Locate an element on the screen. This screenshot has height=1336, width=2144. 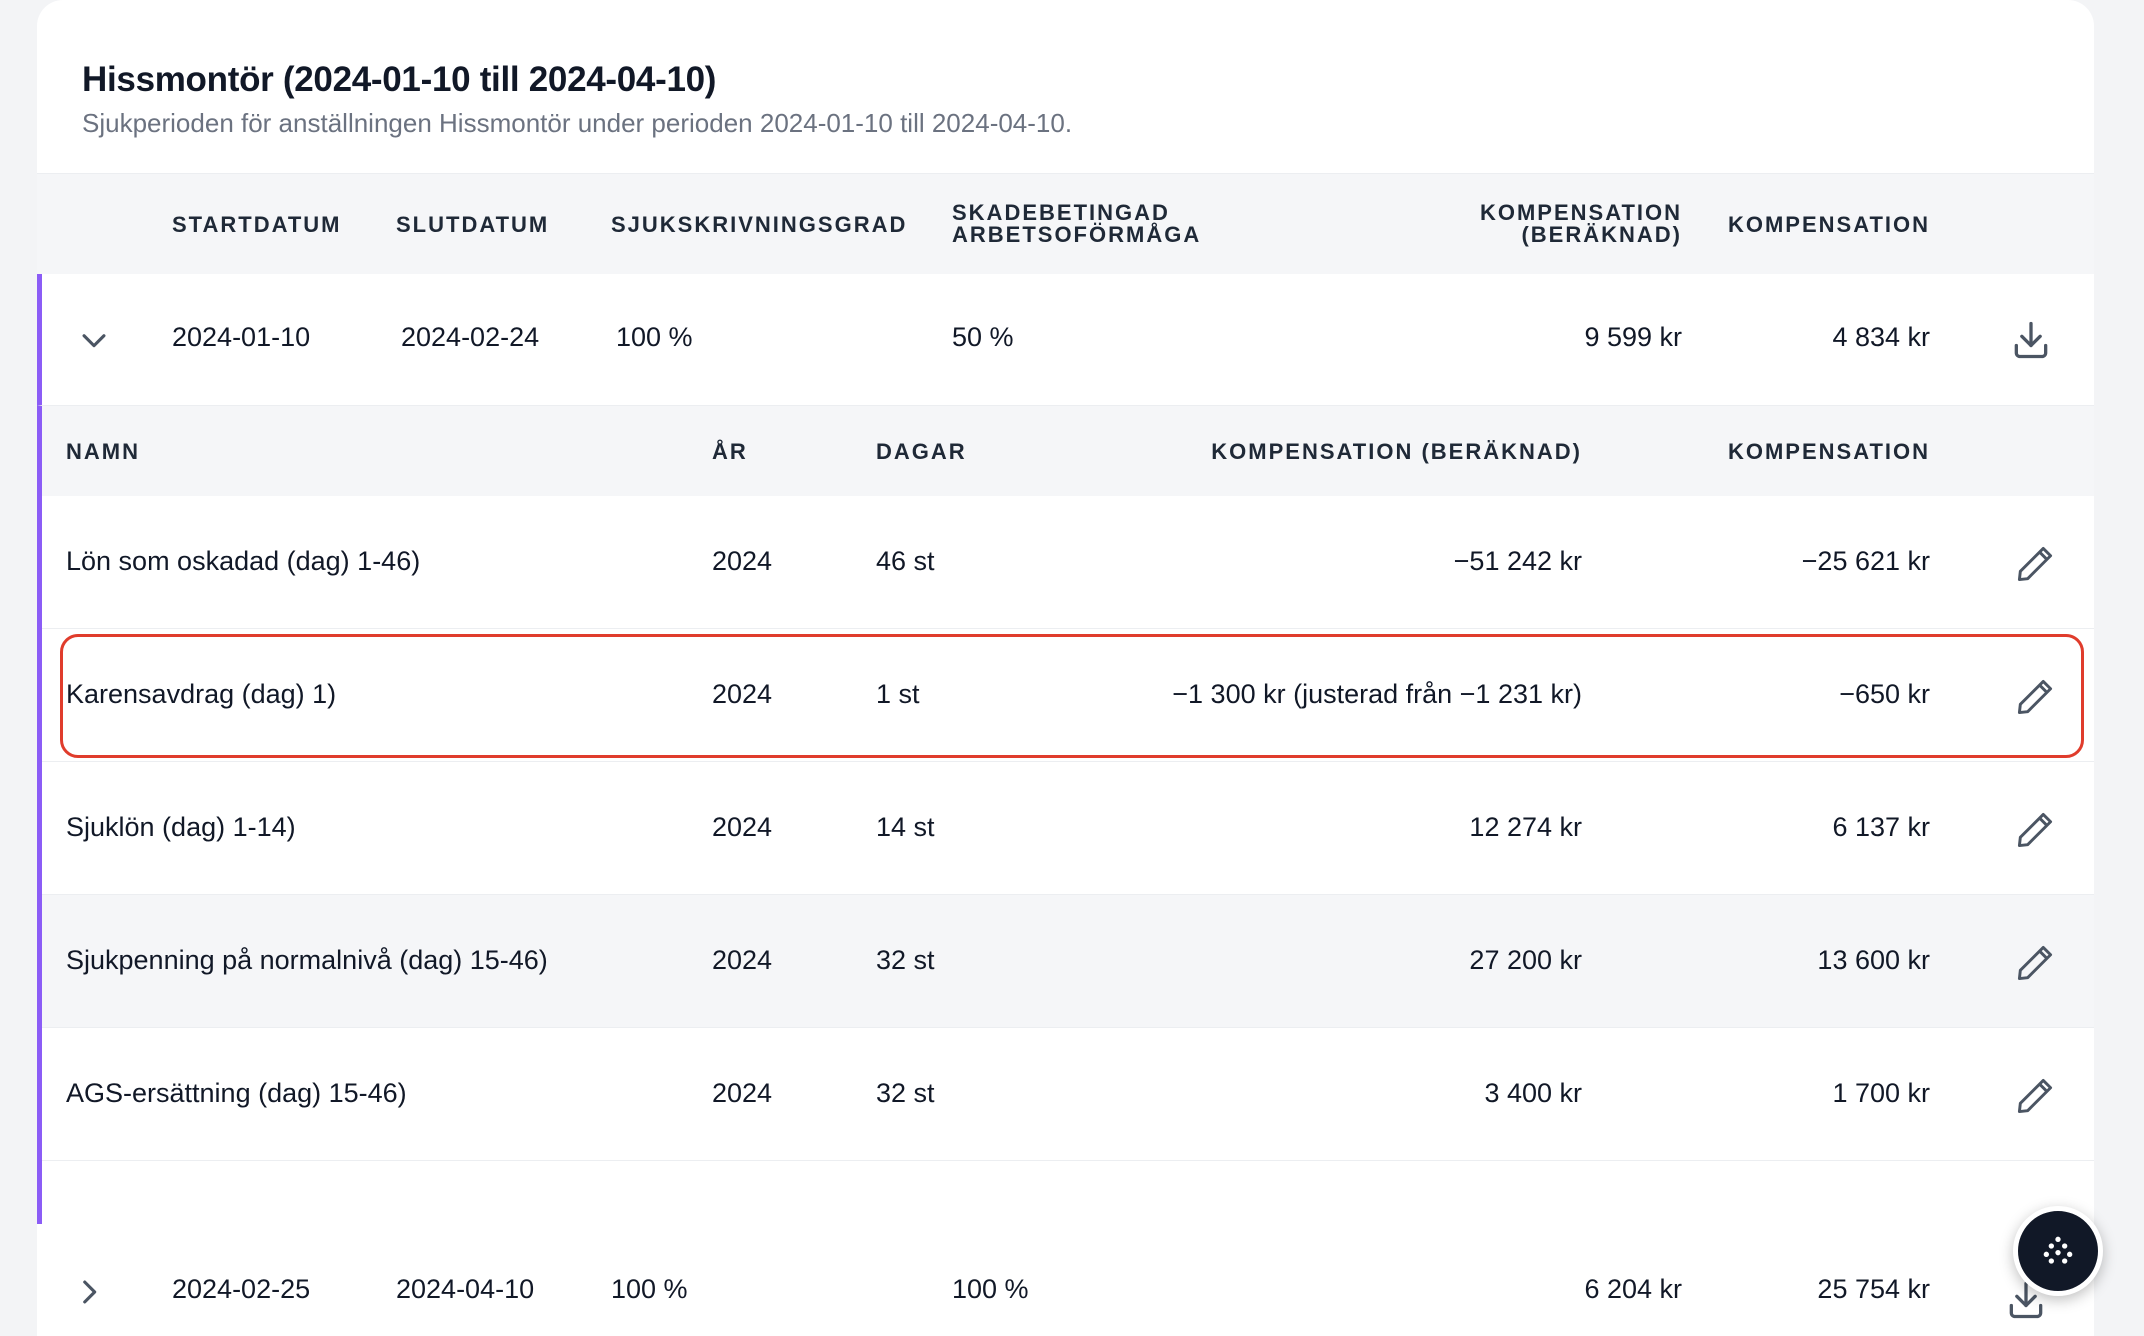
detail-compensation: −25 621 kr is located at coordinates (1865, 561).